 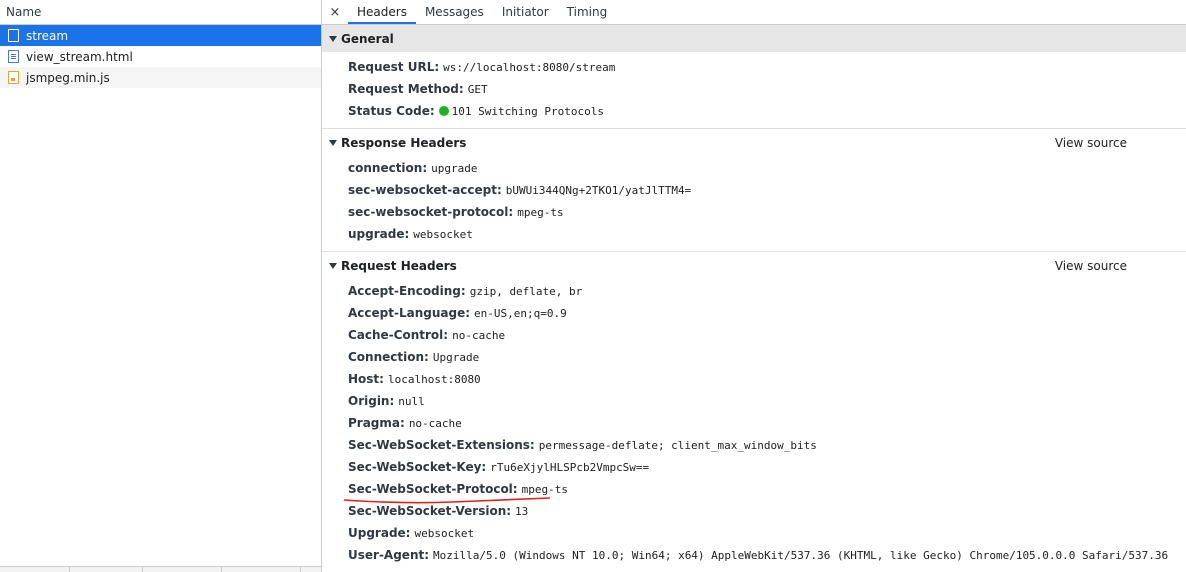 What do you see at coordinates (540, 212) in the screenshot?
I see `header-value: mpeg-ts` at bounding box center [540, 212].